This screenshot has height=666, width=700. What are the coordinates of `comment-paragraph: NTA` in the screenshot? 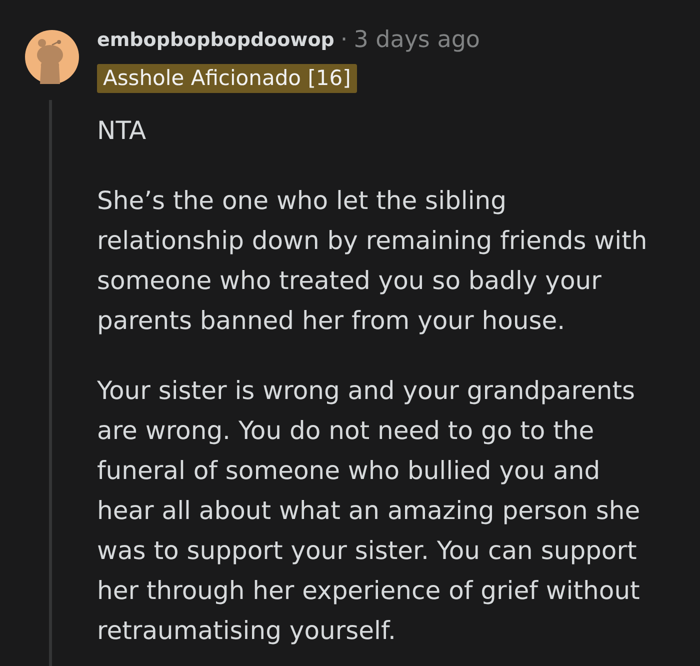 It's located at (122, 131).